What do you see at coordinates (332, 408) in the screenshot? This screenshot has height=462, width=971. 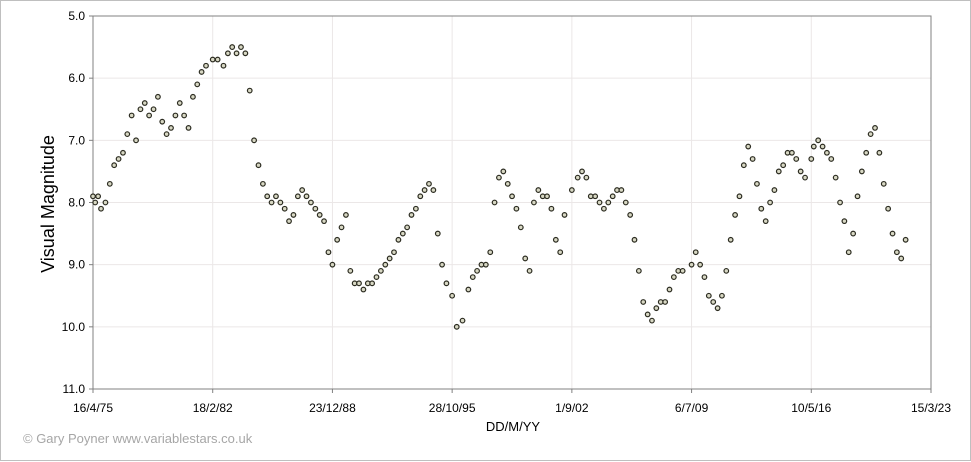 I see `x-tick-label: 23/12/88` at bounding box center [332, 408].